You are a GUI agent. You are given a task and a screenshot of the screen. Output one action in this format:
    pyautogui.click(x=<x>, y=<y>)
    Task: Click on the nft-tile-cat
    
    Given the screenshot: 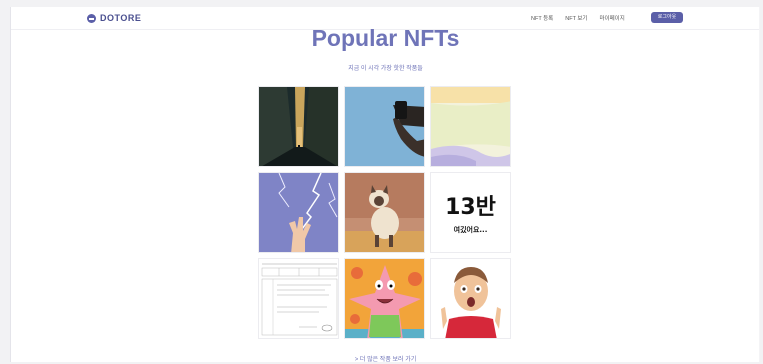 What is the action you would take?
    pyautogui.click(x=384, y=212)
    